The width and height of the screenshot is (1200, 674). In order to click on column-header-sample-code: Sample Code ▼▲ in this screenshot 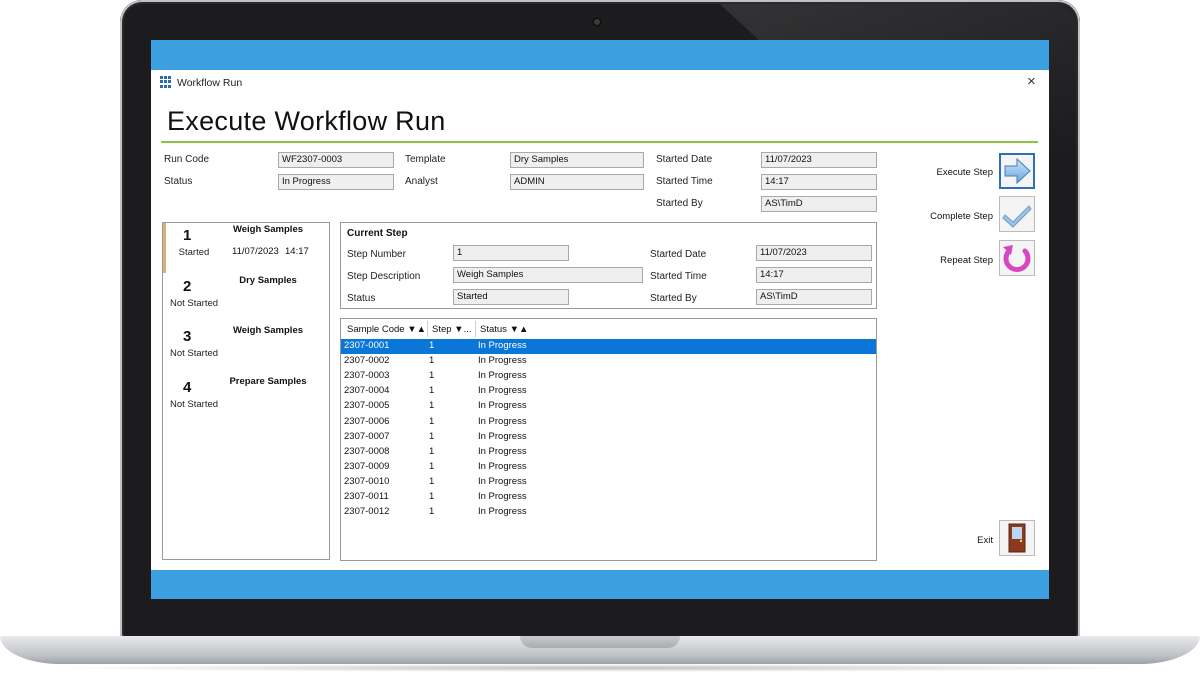, I will do `click(386, 329)`.